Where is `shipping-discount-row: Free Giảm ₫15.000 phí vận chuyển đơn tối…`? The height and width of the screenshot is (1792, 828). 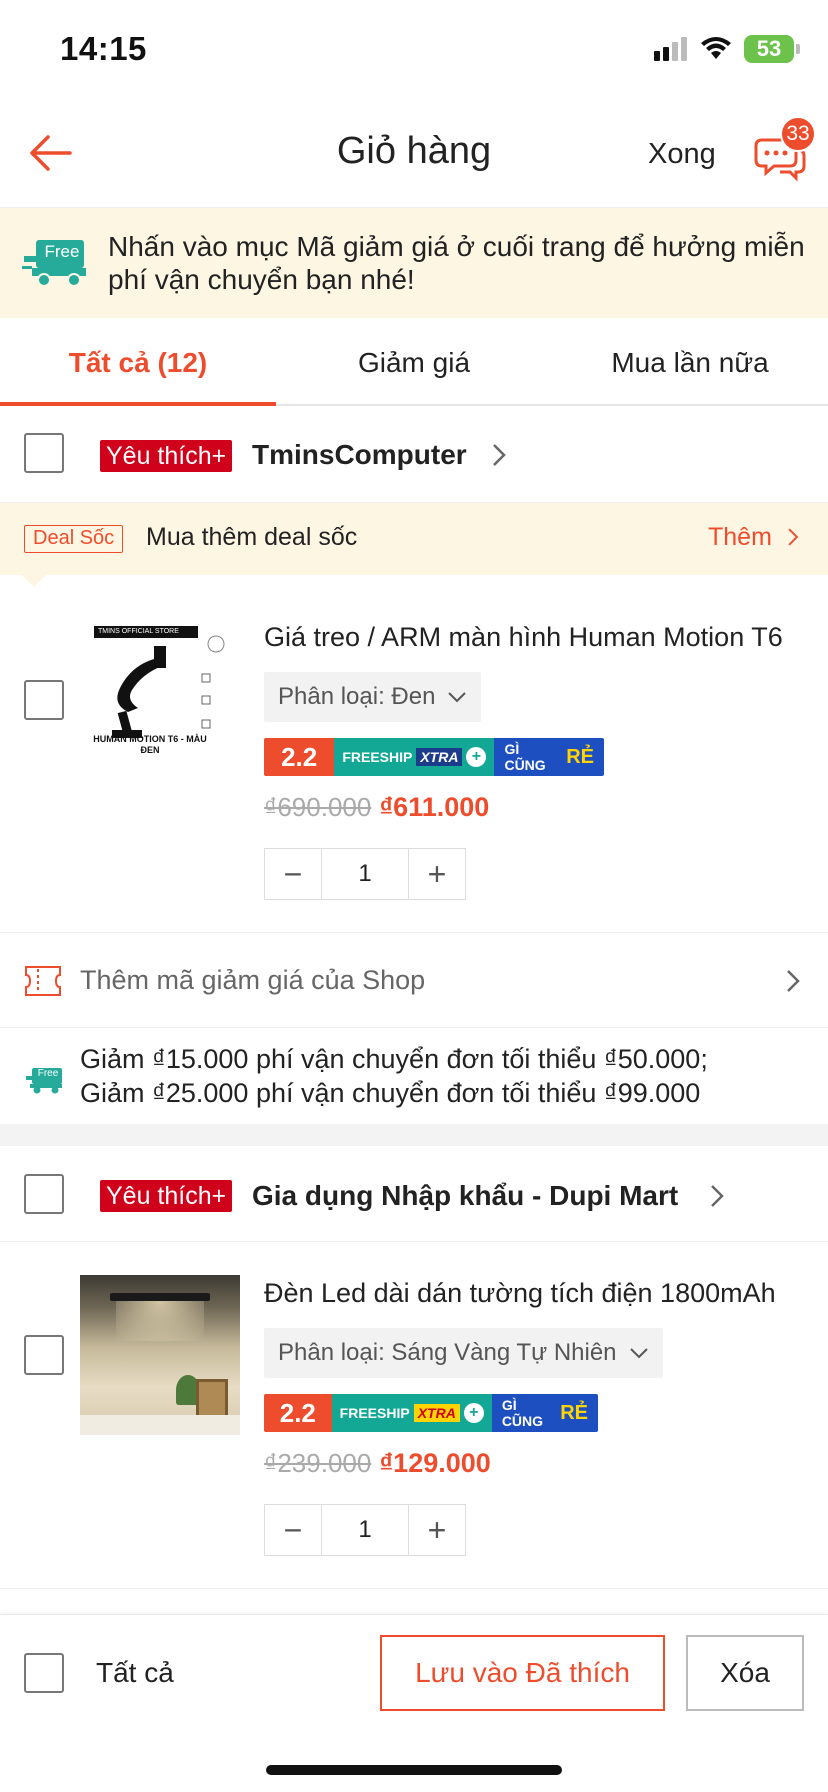 shipping-discount-row: Free Giảm ₫15.000 phí vận chuyển đơn tối… is located at coordinates (414, 1076).